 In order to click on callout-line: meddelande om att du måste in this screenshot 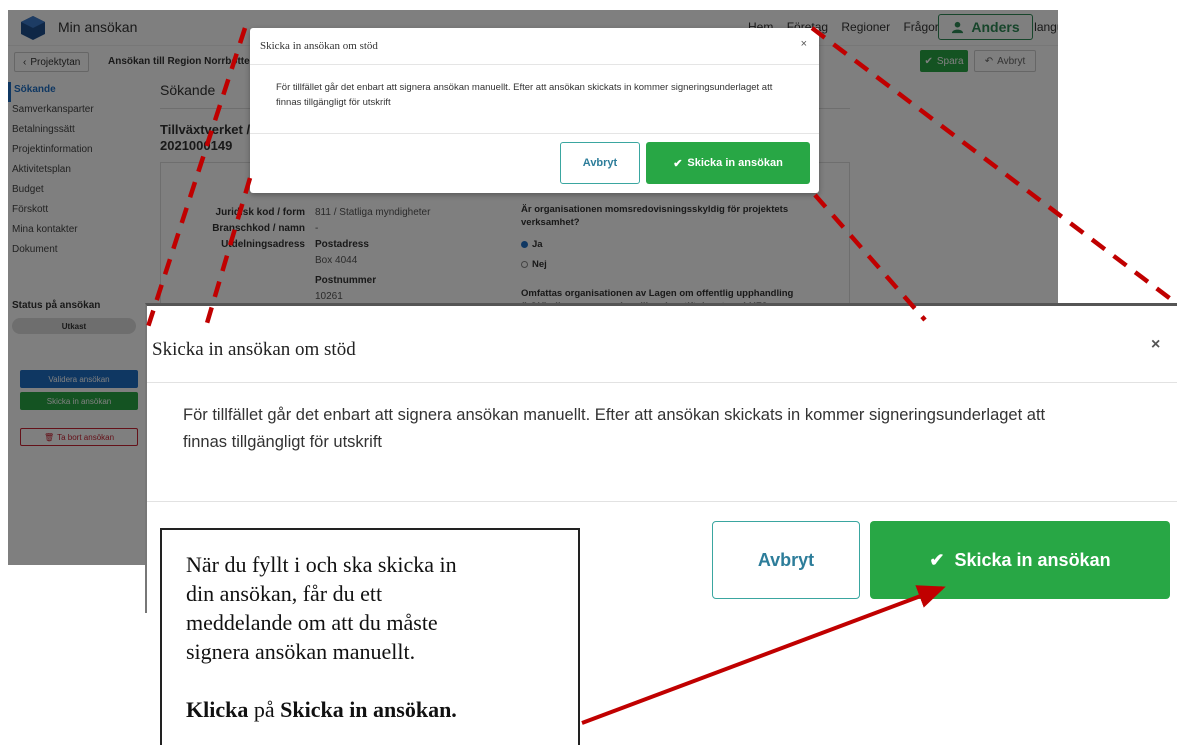, I will do `click(312, 622)`.